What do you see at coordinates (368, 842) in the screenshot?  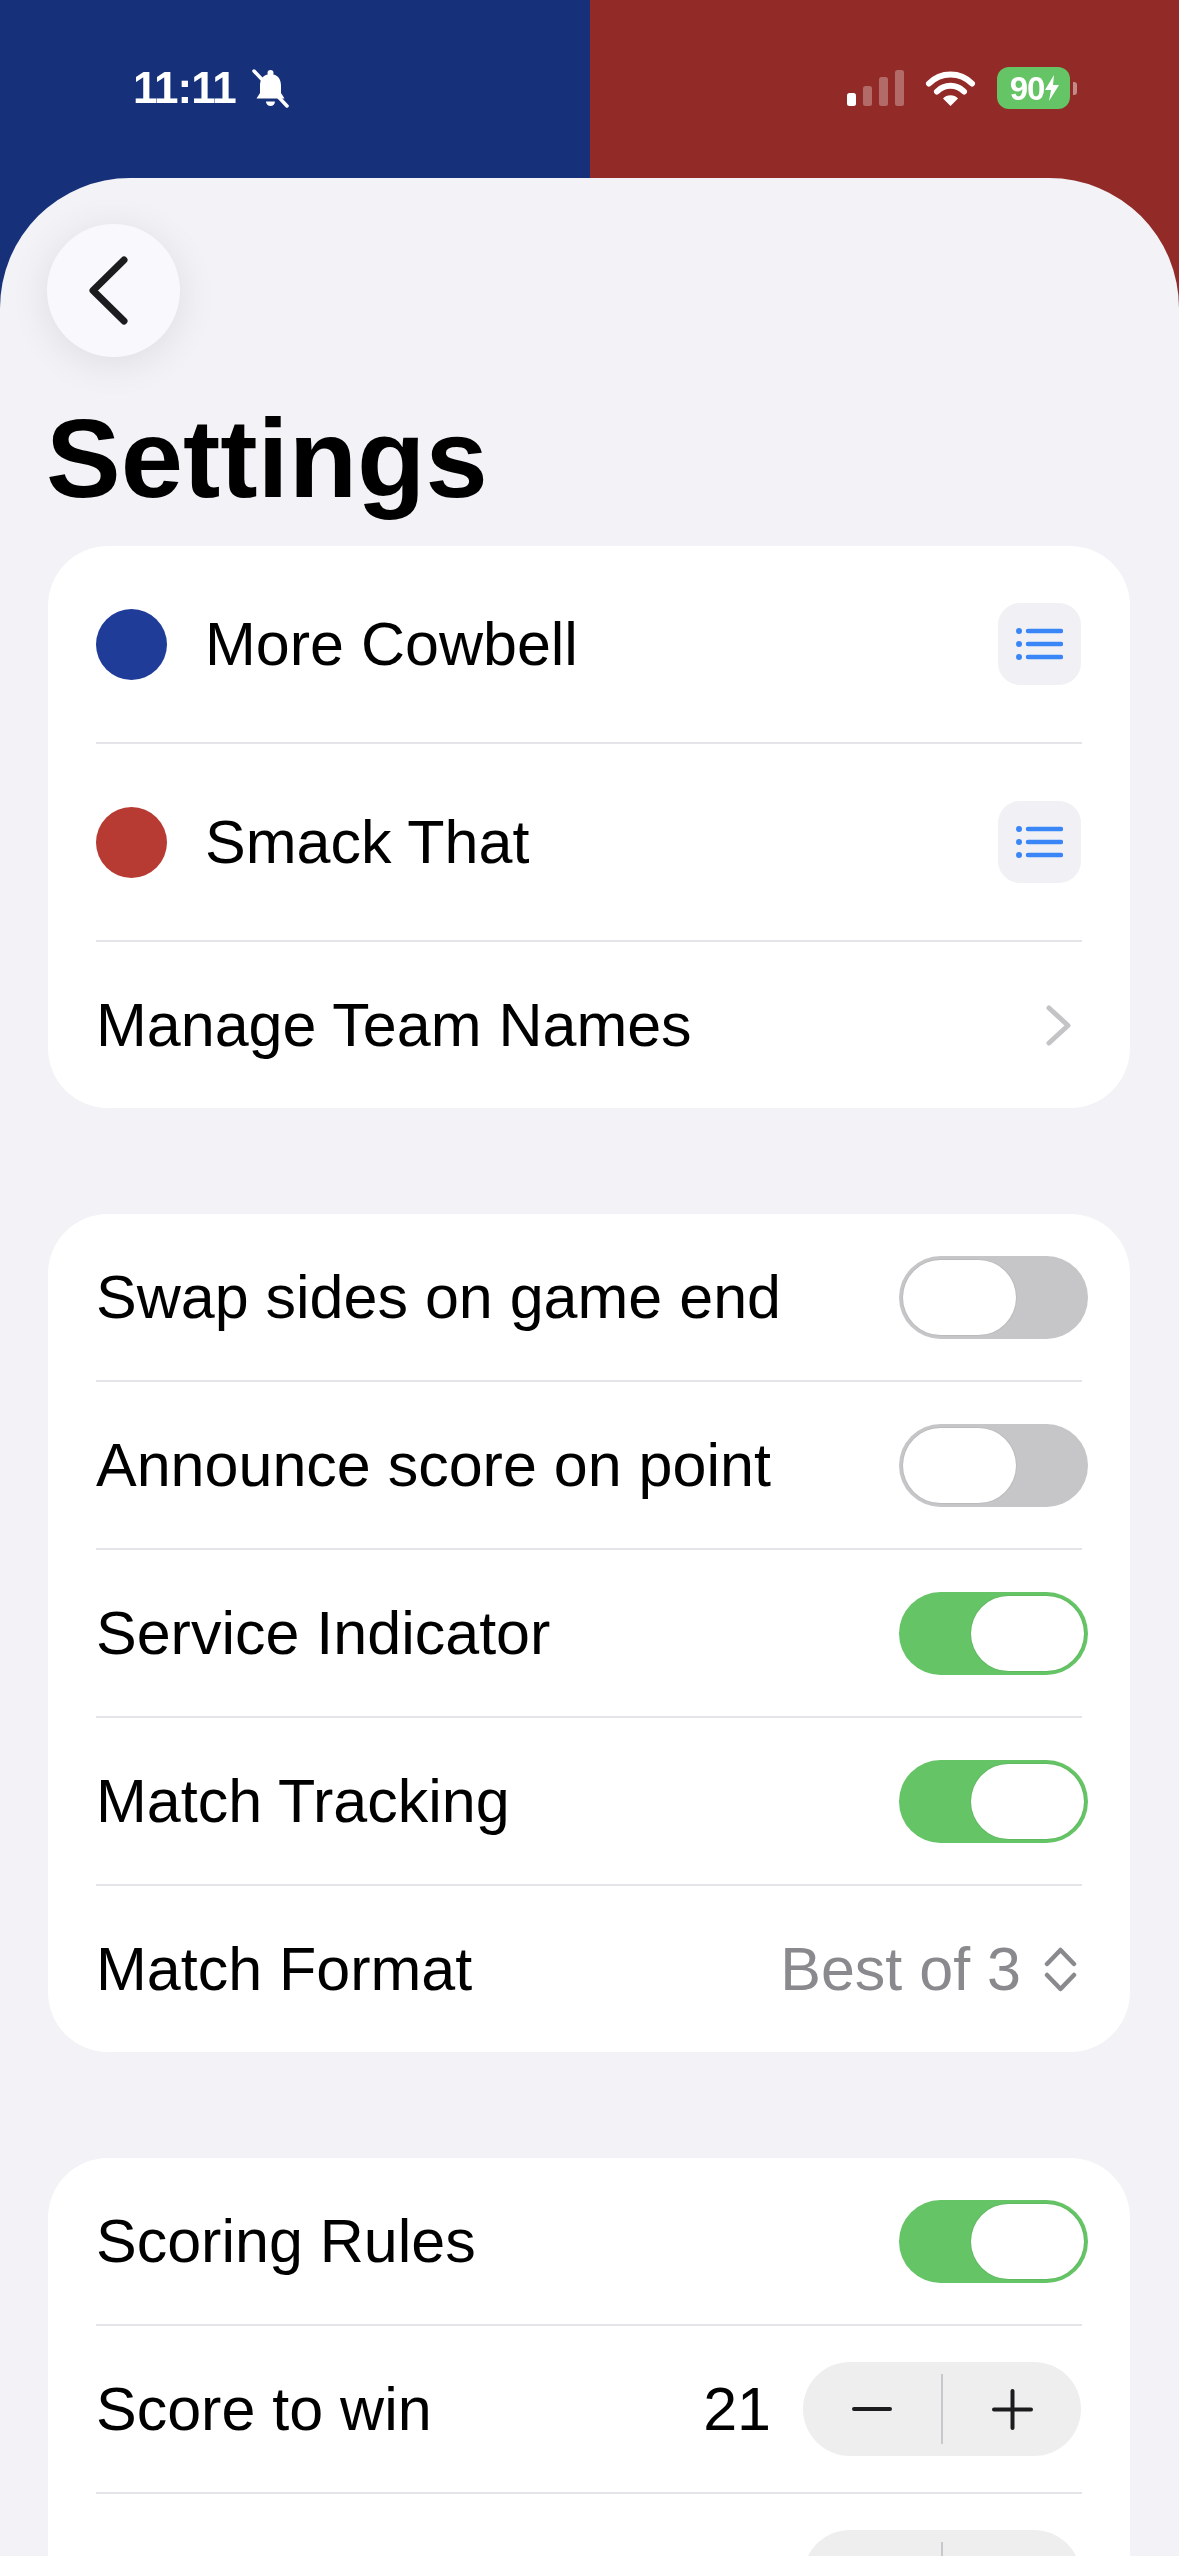 I see `team-name: Smack That` at bounding box center [368, 842].